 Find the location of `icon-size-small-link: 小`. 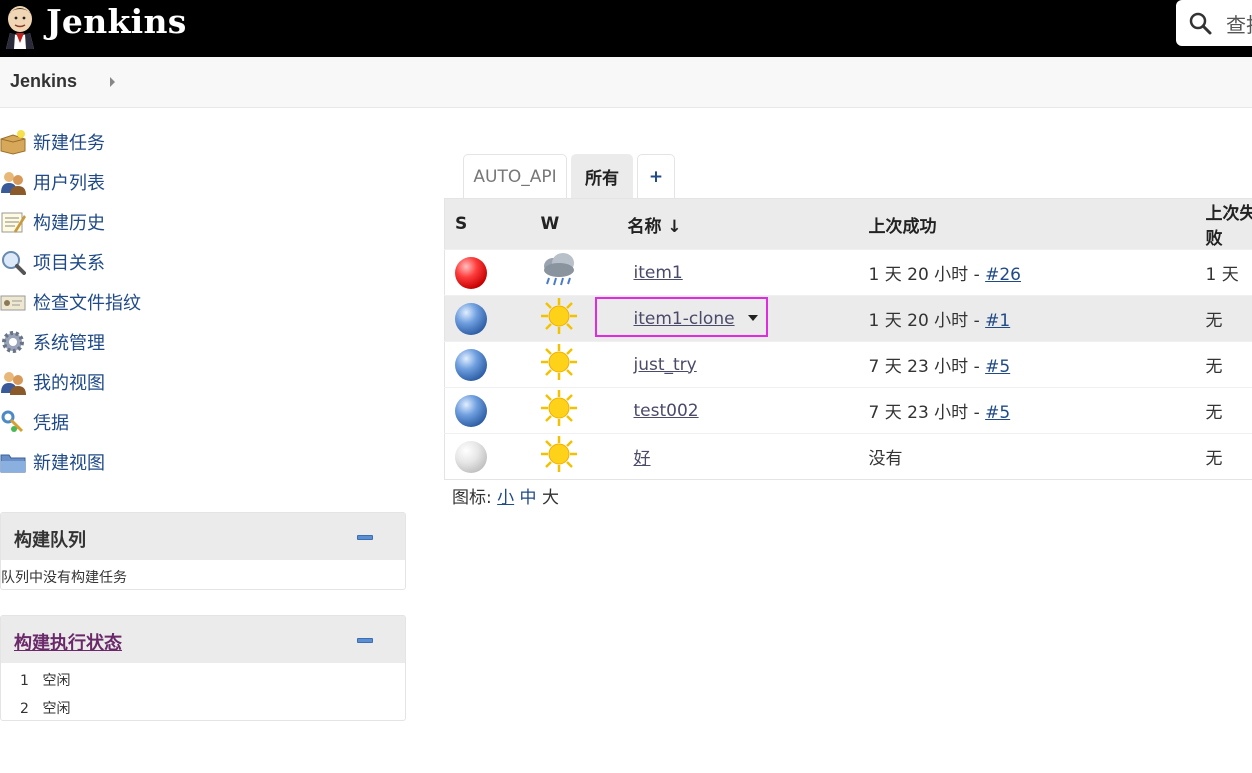

icon-size-small-link: 小 is located at coordinates (505, 498).